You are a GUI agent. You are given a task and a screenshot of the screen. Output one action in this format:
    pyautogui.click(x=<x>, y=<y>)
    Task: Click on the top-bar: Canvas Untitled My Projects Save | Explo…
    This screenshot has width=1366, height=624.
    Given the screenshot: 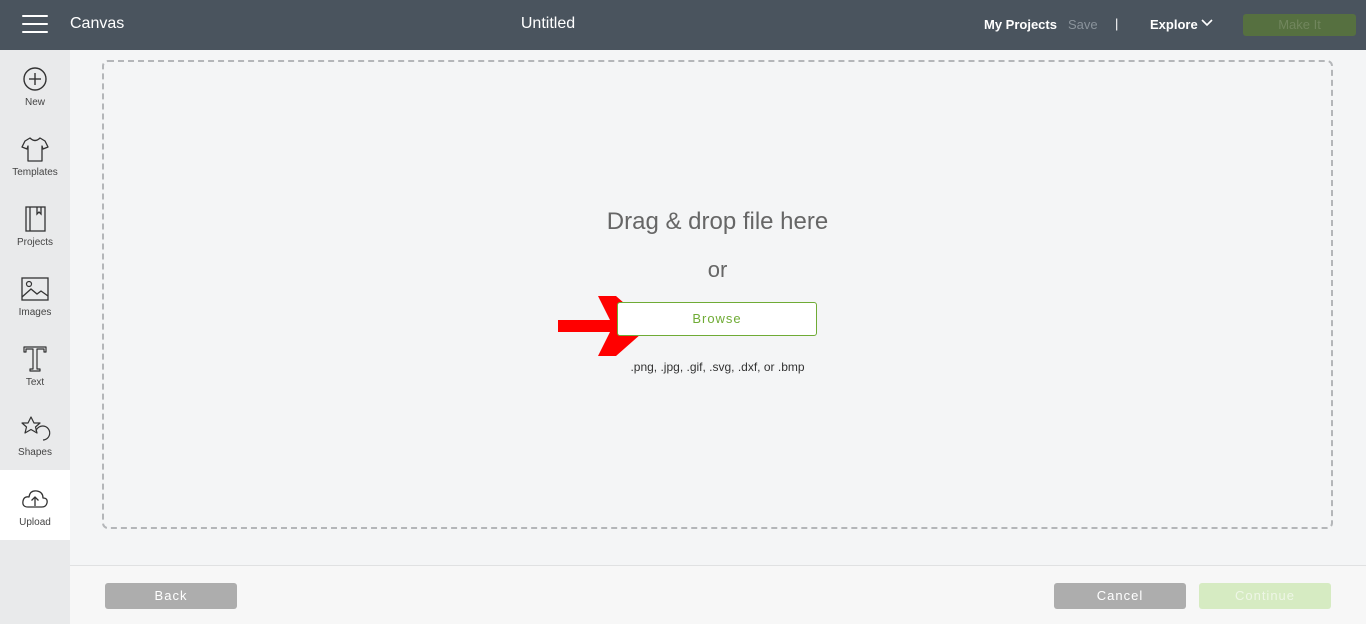 What is the action you would take?
    pyautogui.click(x=683, y=25)
    